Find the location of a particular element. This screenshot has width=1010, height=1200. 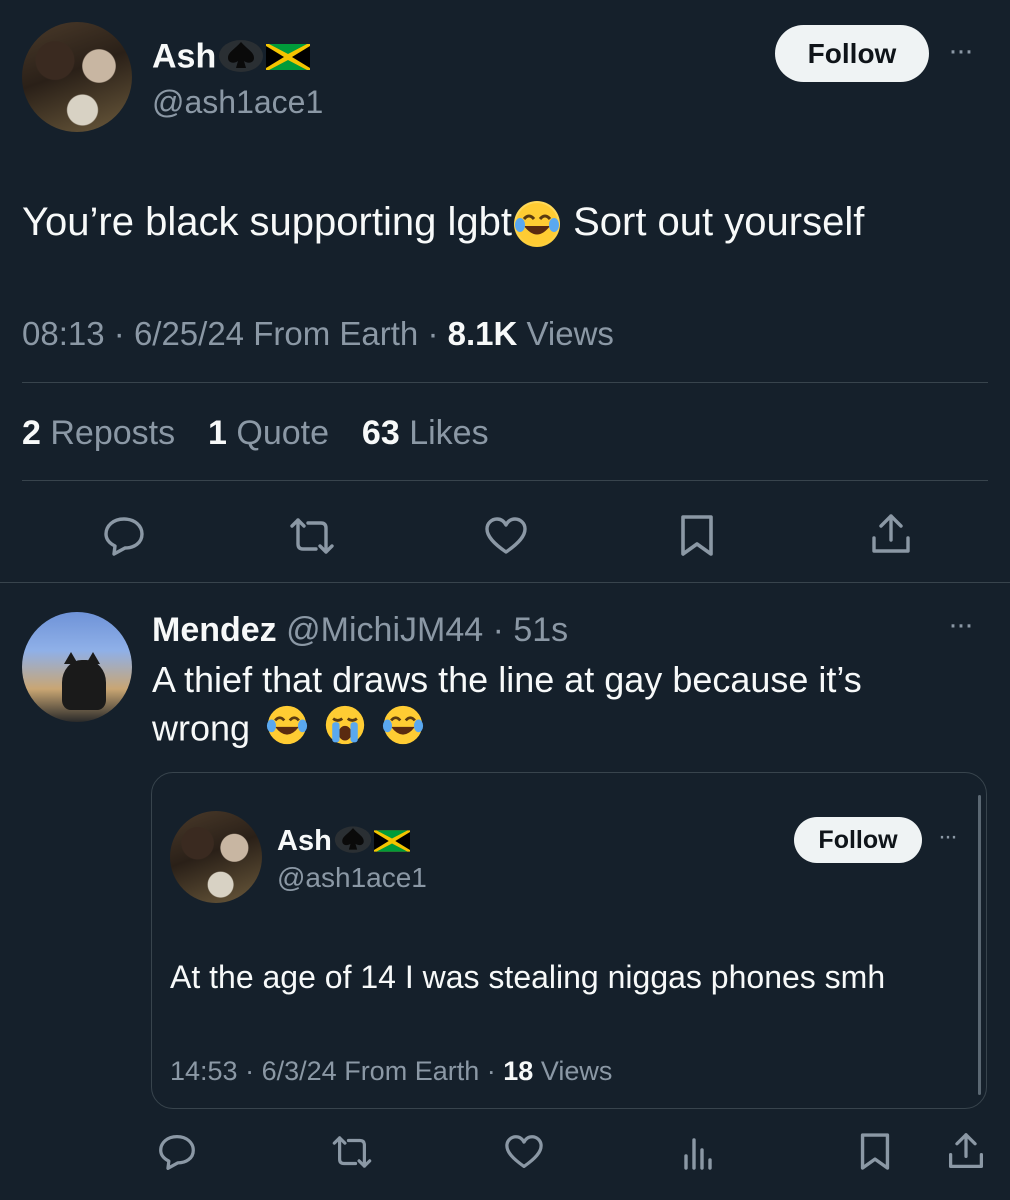

author-name: Ash is located at coordinates (184, 56).